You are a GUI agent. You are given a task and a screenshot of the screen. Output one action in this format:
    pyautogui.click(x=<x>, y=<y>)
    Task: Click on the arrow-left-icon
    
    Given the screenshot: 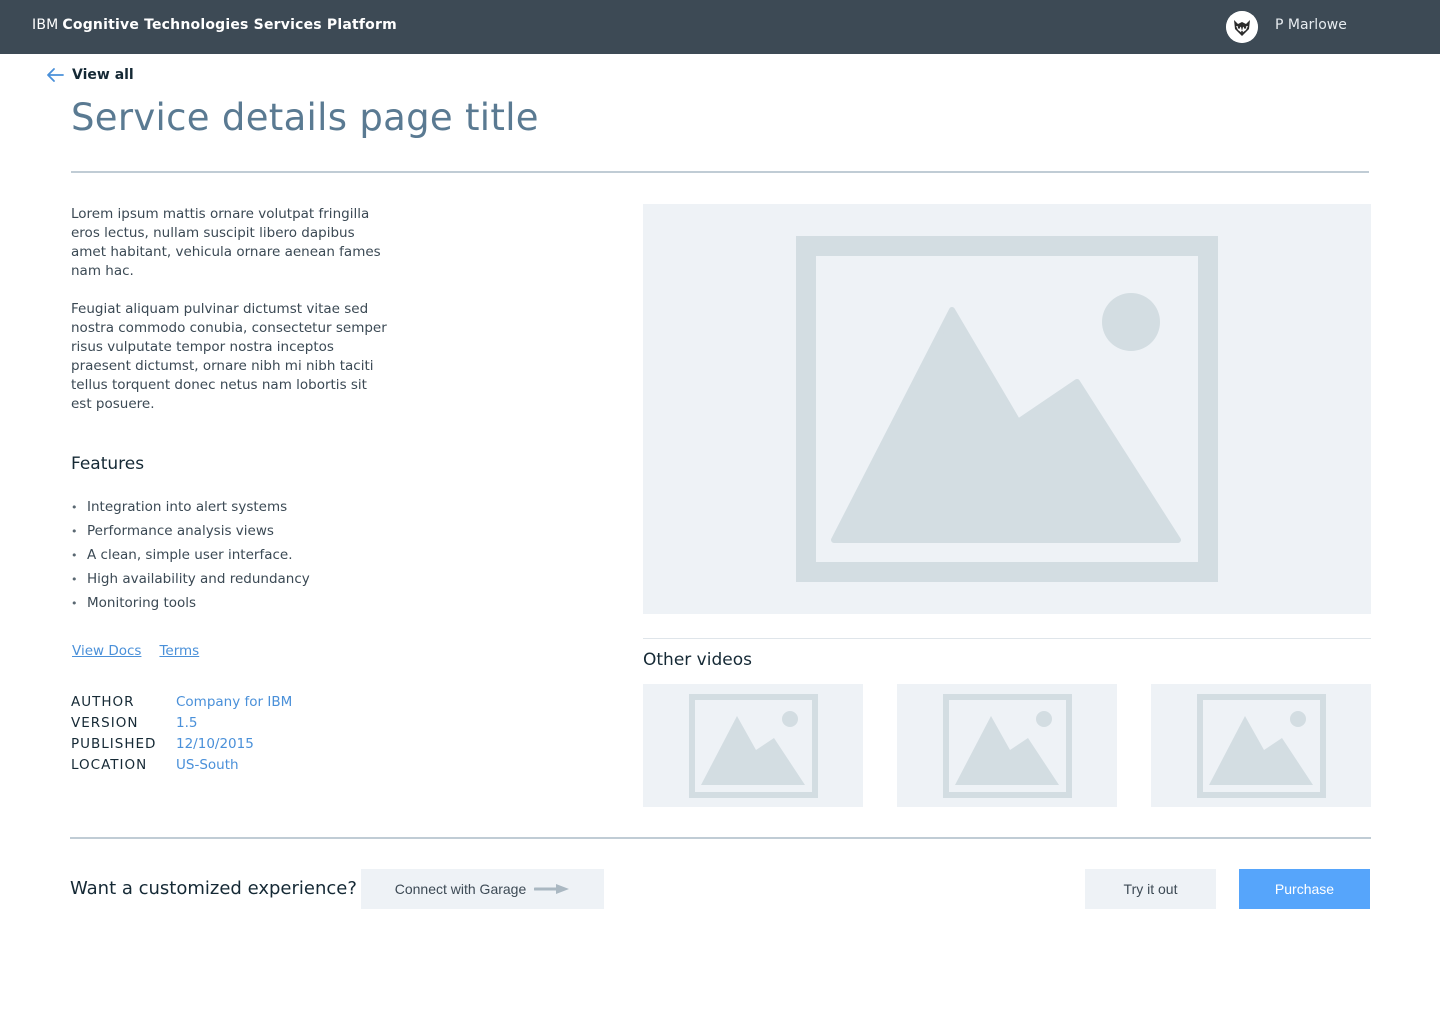 What is the action you would take?
    pyautogui.click(x=55, y=75)
    